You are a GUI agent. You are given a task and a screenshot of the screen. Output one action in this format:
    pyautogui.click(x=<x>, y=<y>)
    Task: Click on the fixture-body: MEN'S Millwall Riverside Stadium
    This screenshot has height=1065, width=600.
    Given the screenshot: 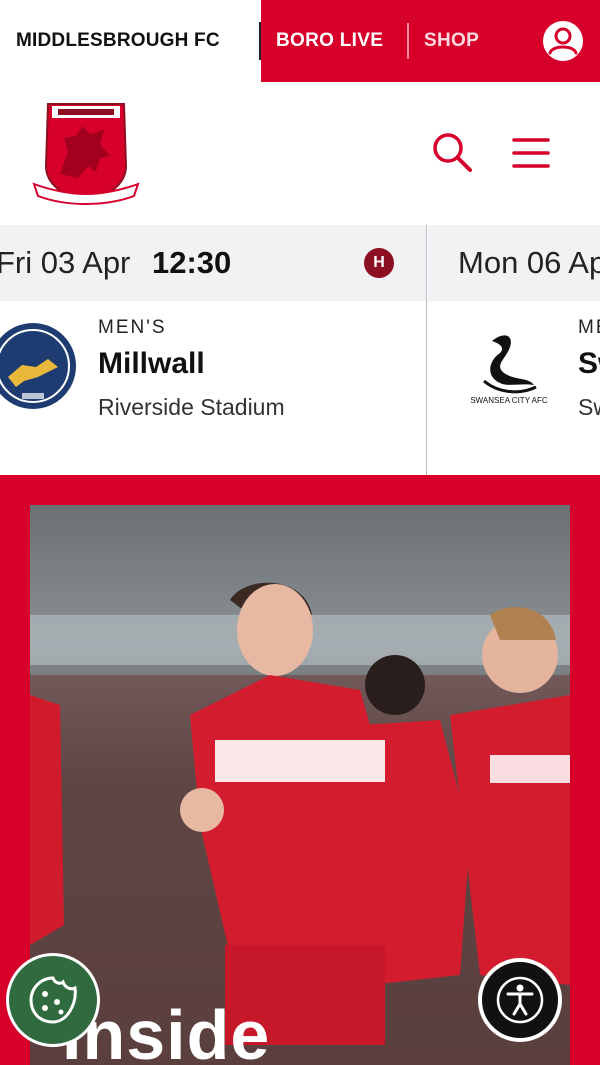 What is the action you would take?
    pyautogui.click(x=213, y=388)
    